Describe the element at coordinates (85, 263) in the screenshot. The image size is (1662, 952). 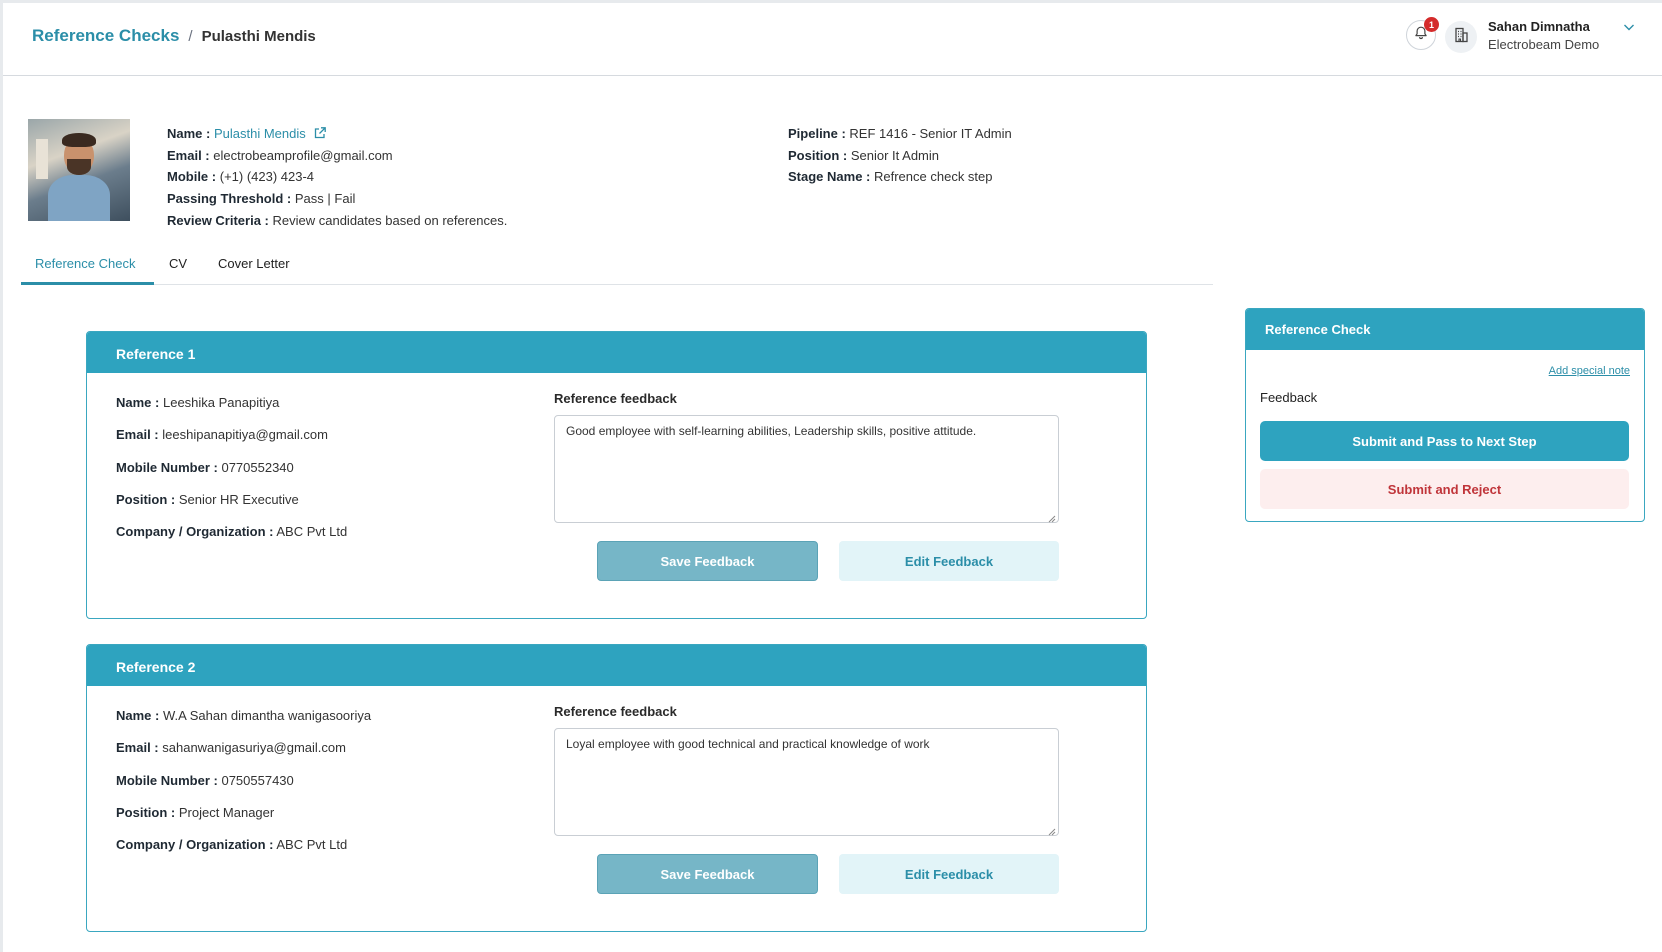
I see `tab-reference-check: Reference Check` at that location.